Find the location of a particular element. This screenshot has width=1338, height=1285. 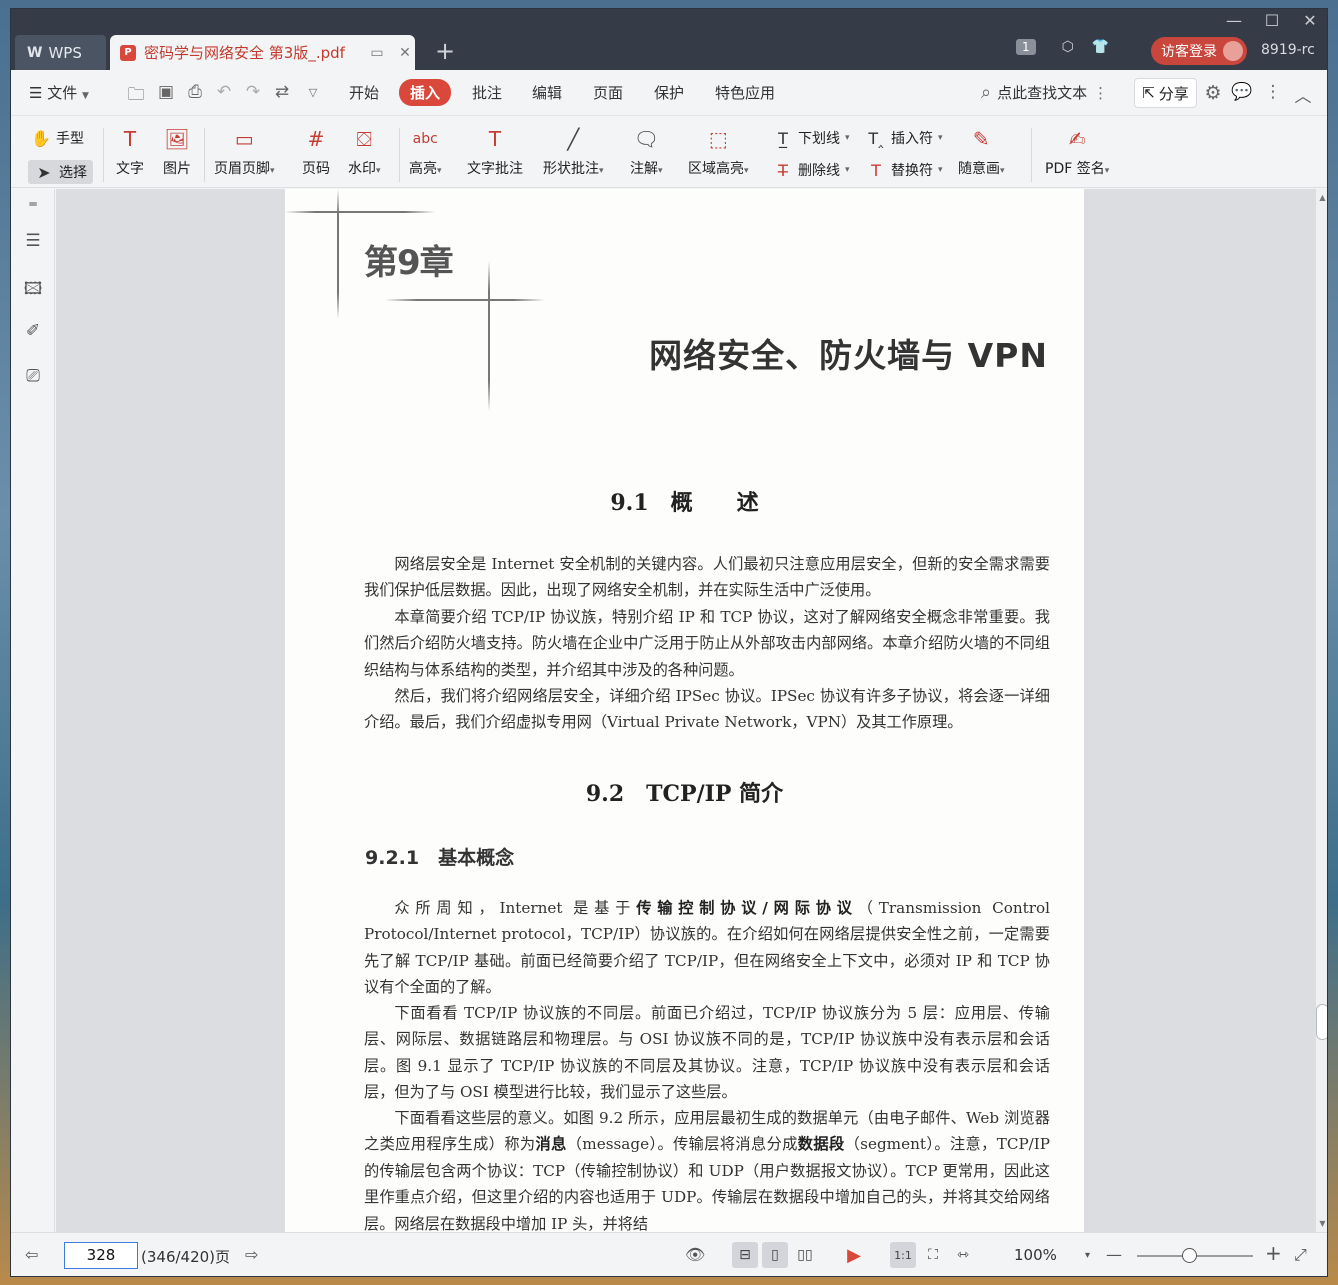

zoom-in-icon: + is located at coordinates (1273, 1253).